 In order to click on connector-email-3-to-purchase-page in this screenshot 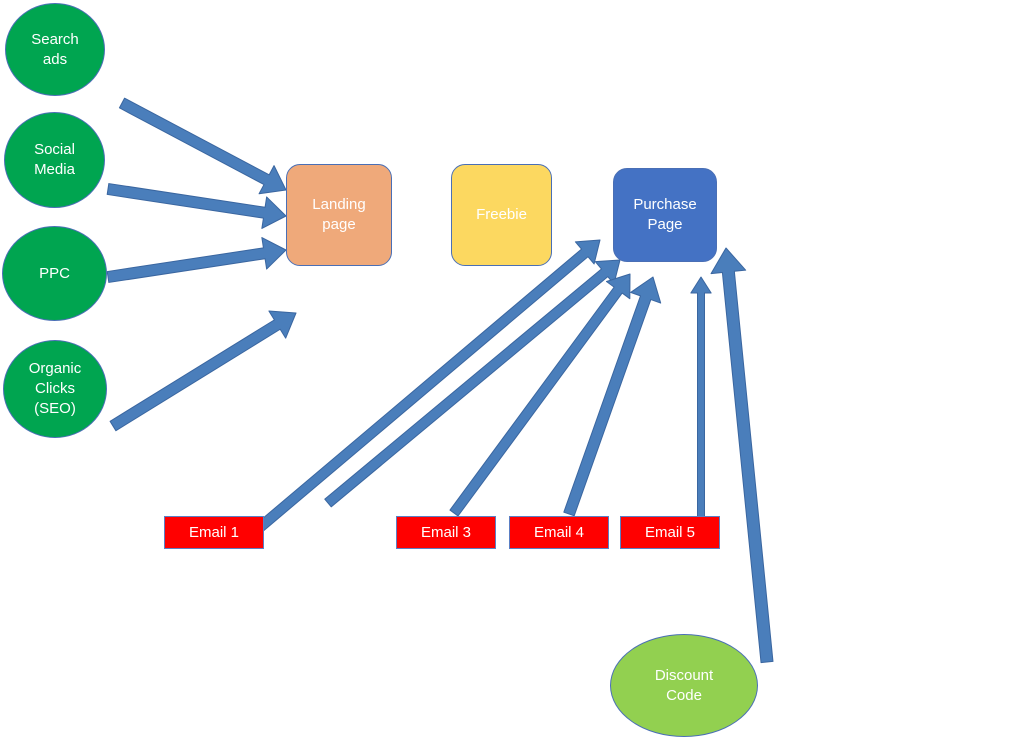, I will do `click(540, 395)`.